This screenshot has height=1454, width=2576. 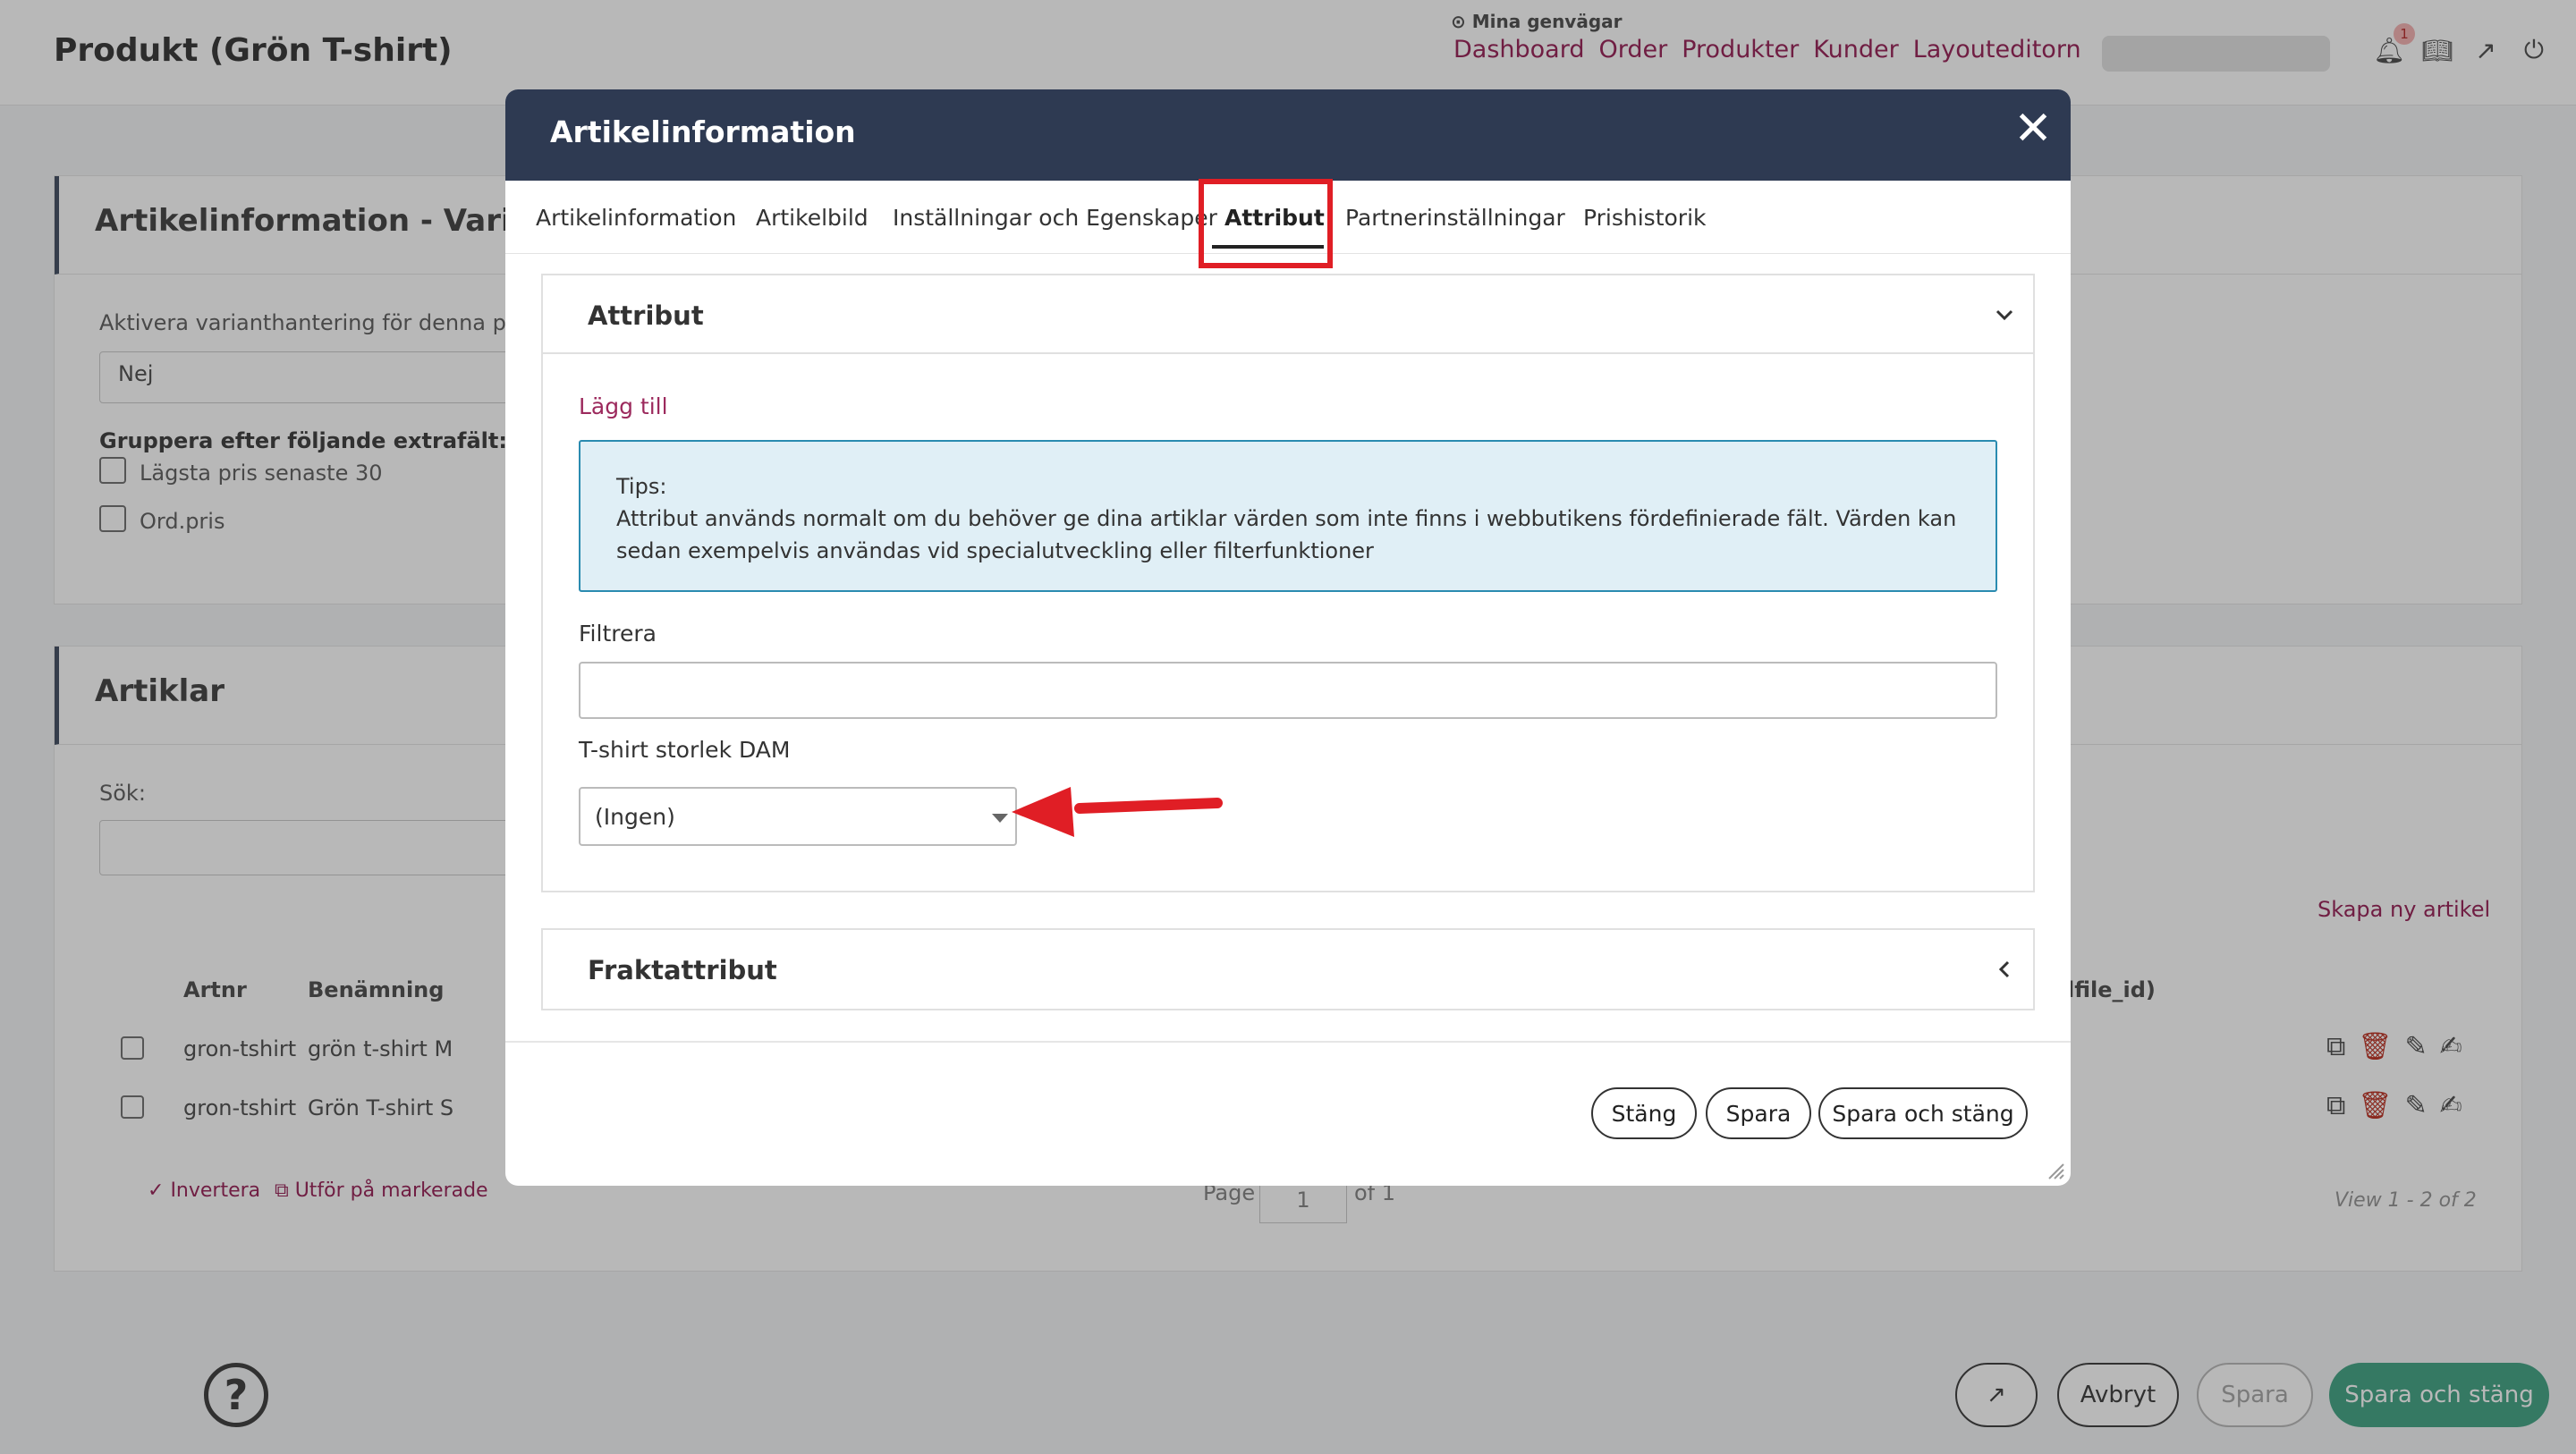 I want to click on tips-title: Tips:, so click(x=641, y=487).